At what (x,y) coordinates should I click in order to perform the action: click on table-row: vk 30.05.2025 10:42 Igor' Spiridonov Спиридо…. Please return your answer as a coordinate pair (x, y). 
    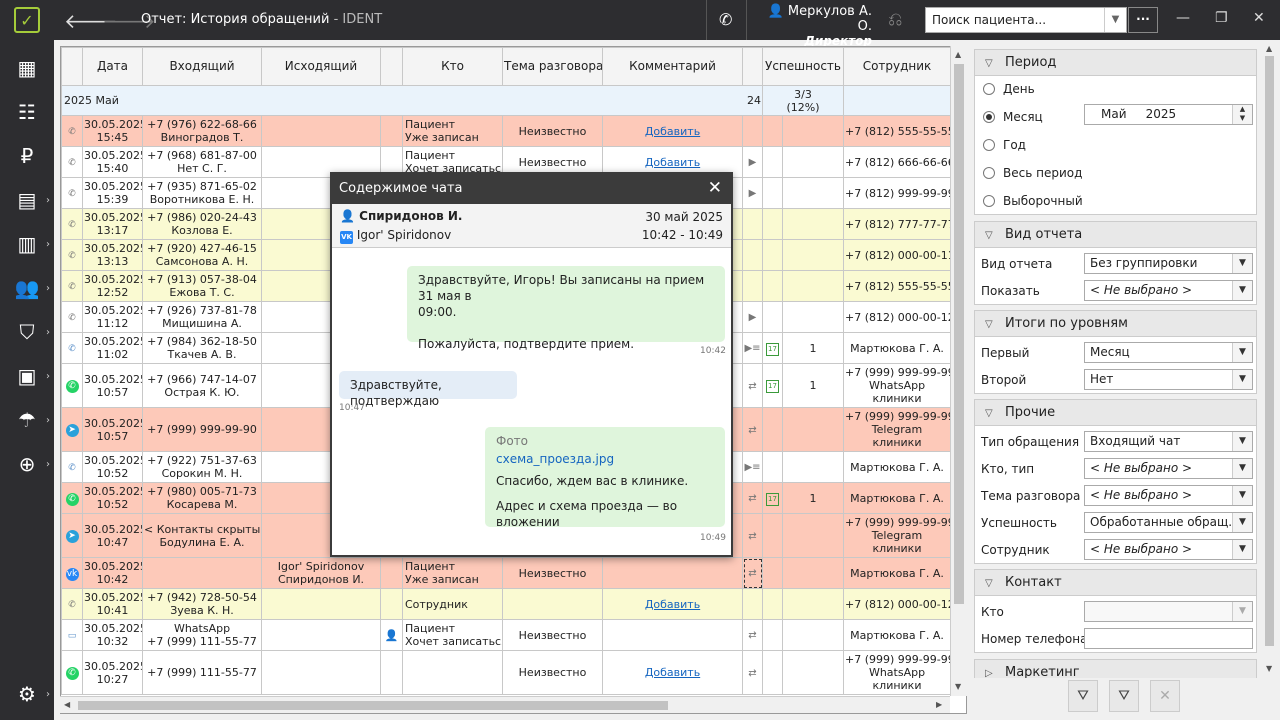
    Looking at the image, I should click on (506, 573).